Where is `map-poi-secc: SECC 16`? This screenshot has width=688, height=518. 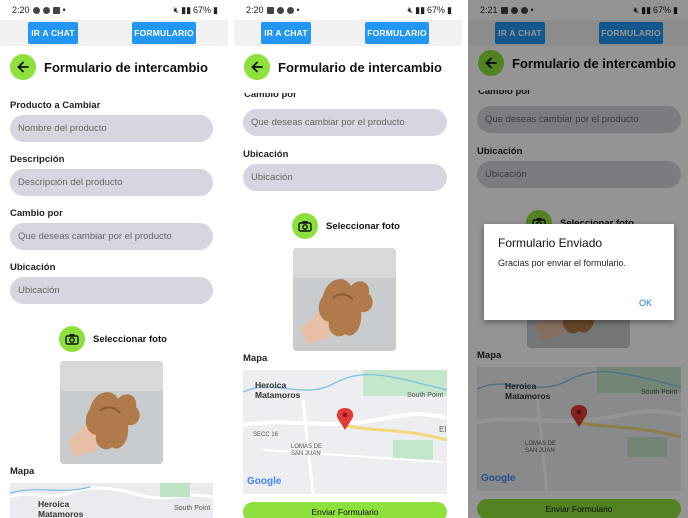 map-poi-secc: SECC 16 is located at coordinates (266, 435).